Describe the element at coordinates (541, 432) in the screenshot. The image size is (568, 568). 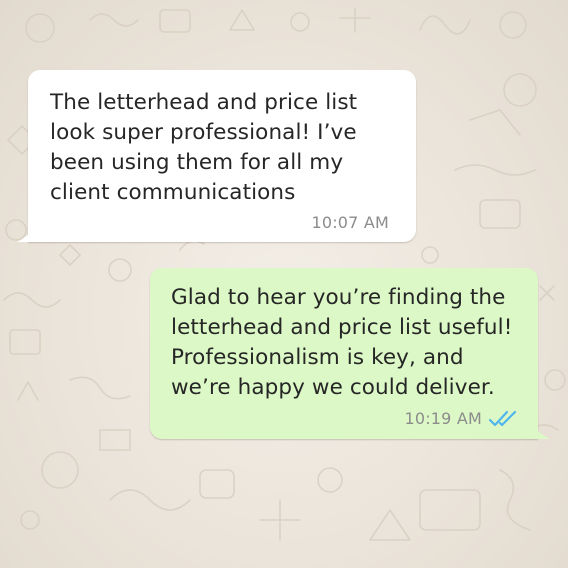
I see `outgoing-bubble-tail` at that location.